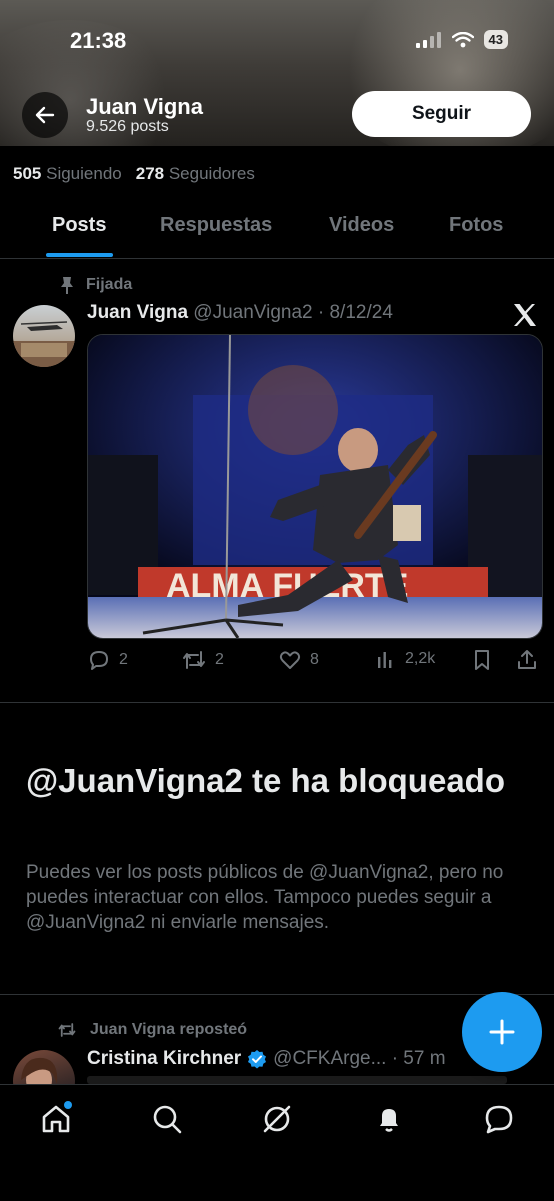 This screenshot has height=1201, width=554. Describe the element at coordinates (265, 780) in the screenshot. I see `blocked-title: @JuanVigna2 te ha bloqueado` at that location.